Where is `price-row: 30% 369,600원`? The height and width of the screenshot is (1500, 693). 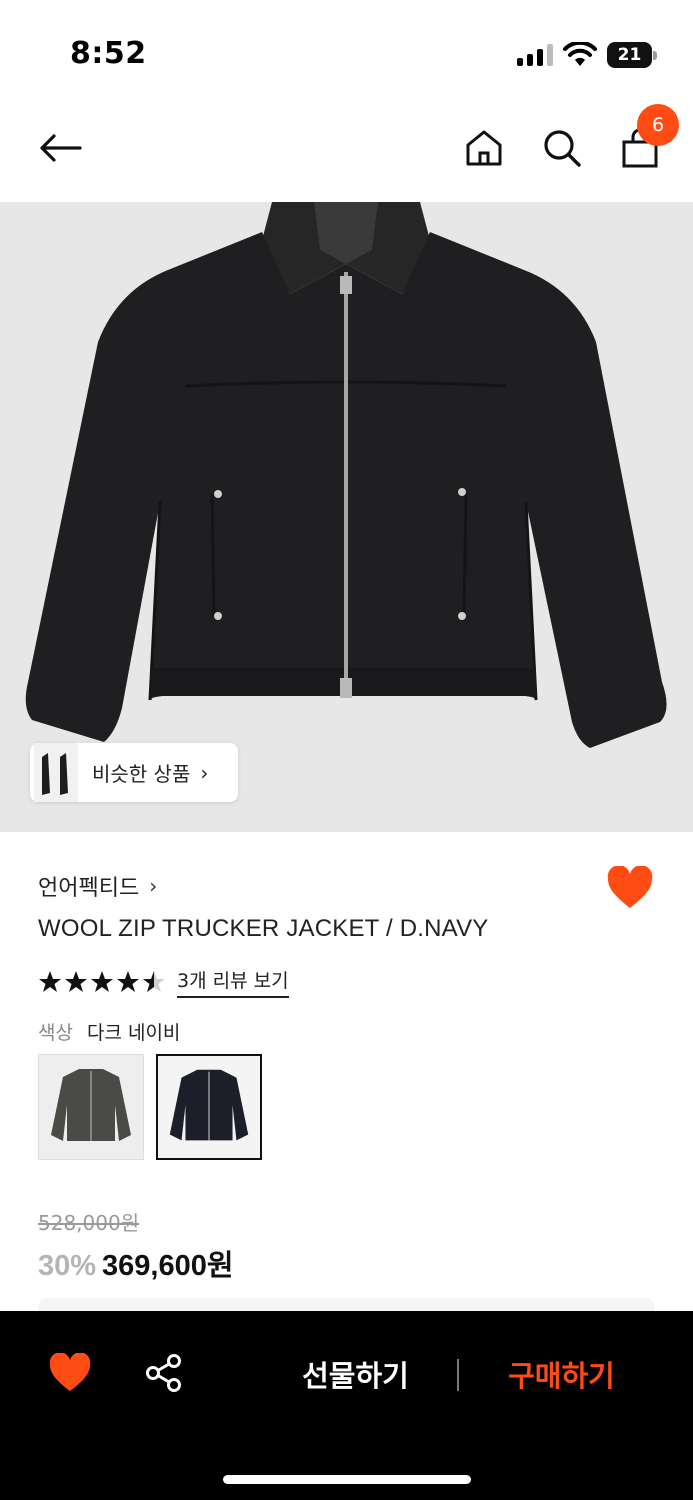
price-row: 30% 369,600원 is located at coordinates (136, 1263).